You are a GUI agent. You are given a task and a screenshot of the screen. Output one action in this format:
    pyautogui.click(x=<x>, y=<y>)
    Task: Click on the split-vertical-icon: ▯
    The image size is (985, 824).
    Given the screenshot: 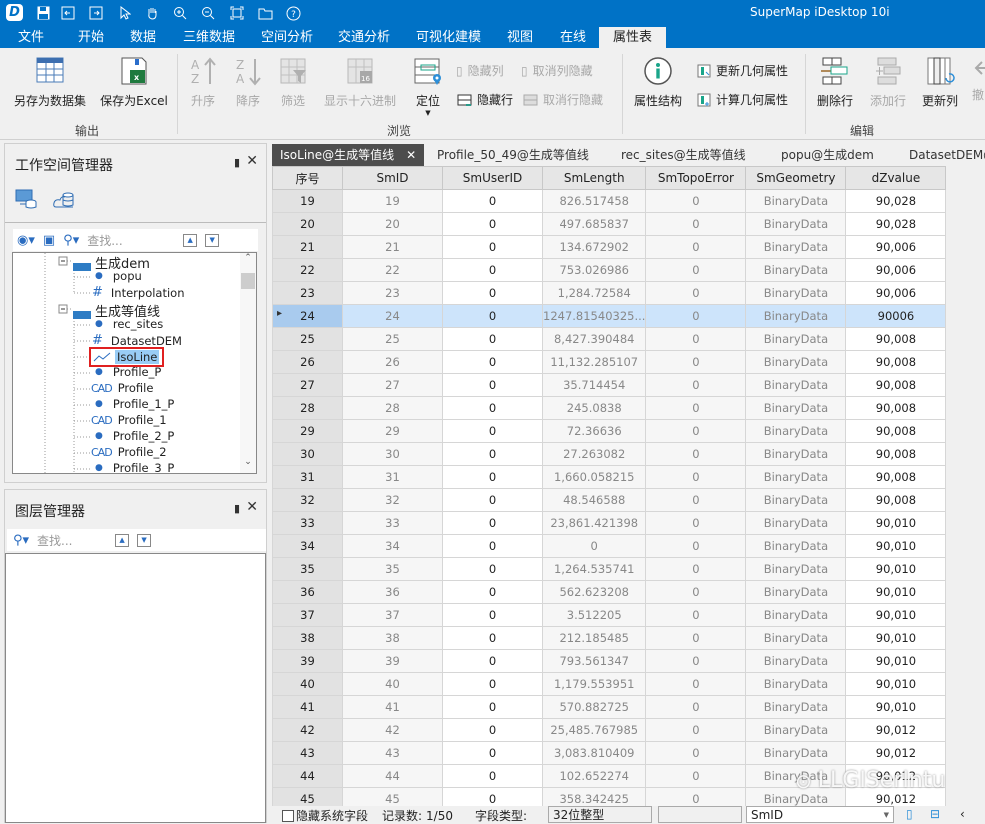 What is the action you would take?
    pyautogui.click(x=909, y=814)
    